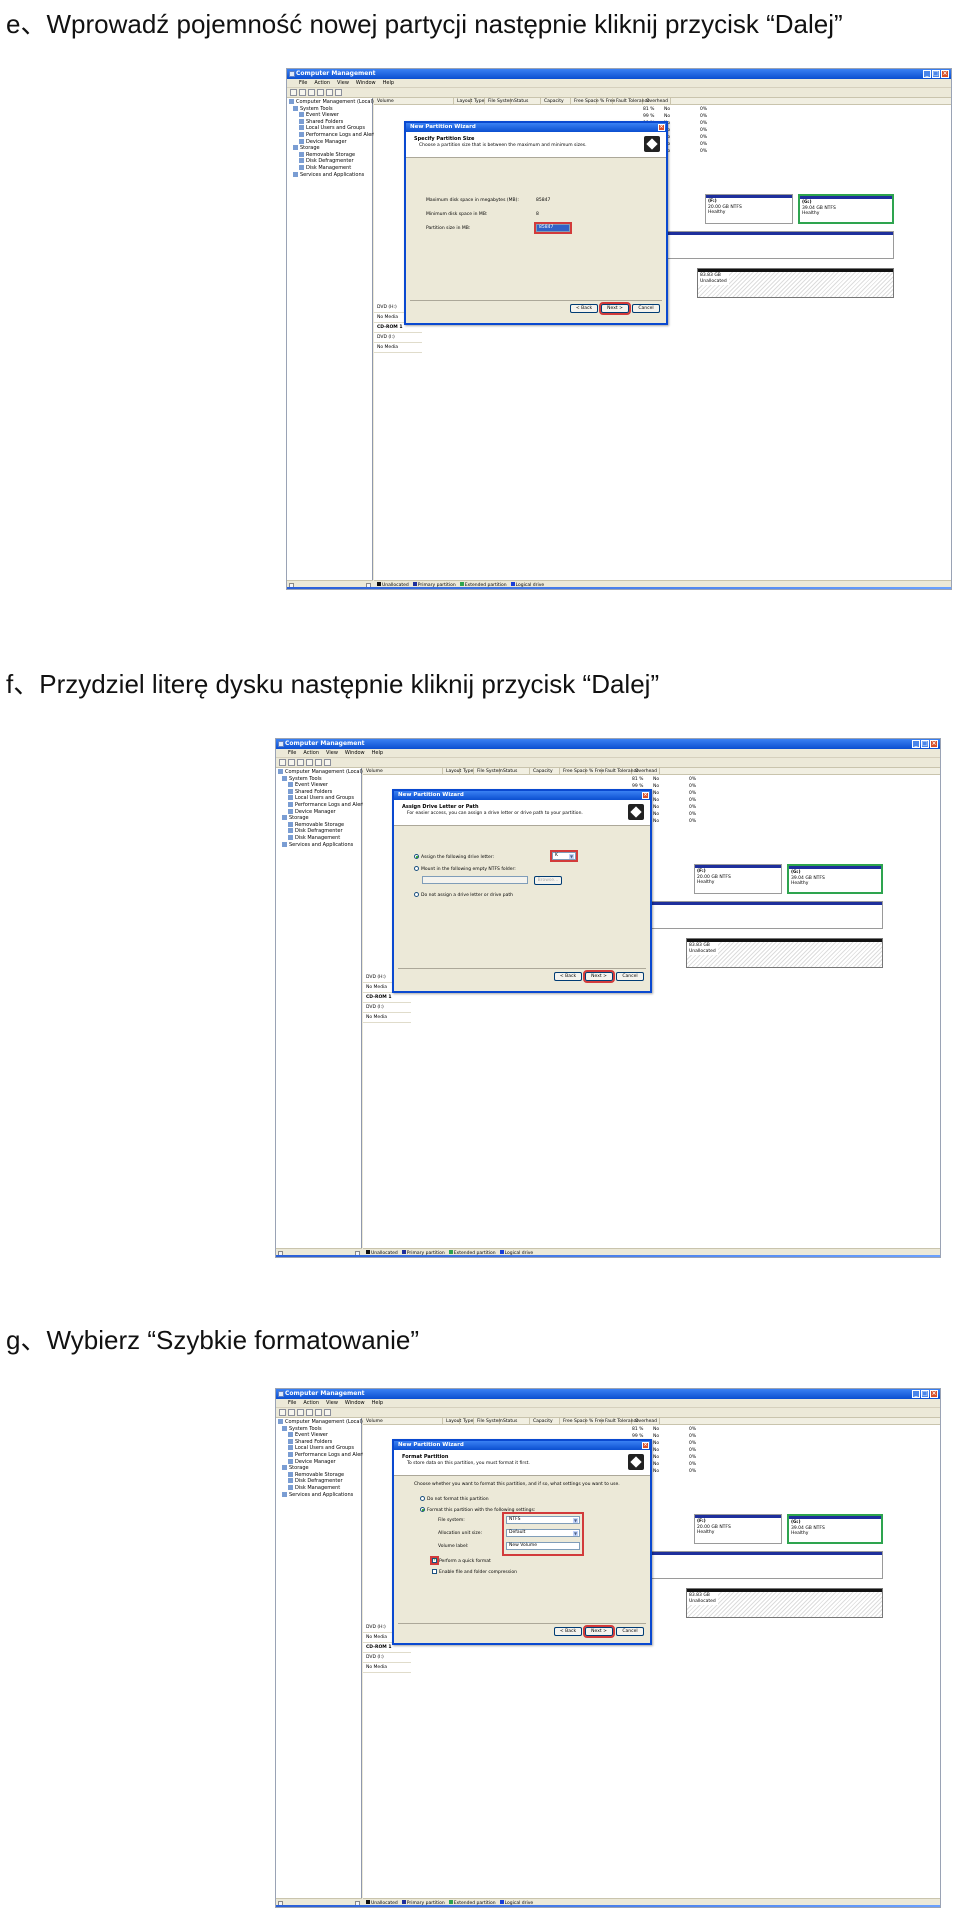 The width and height of the screenshot is (960, 1914). Describe the element at coordinates (564, 856) in the screenshot. I see `drive-letter-select: K ▼` at that location.